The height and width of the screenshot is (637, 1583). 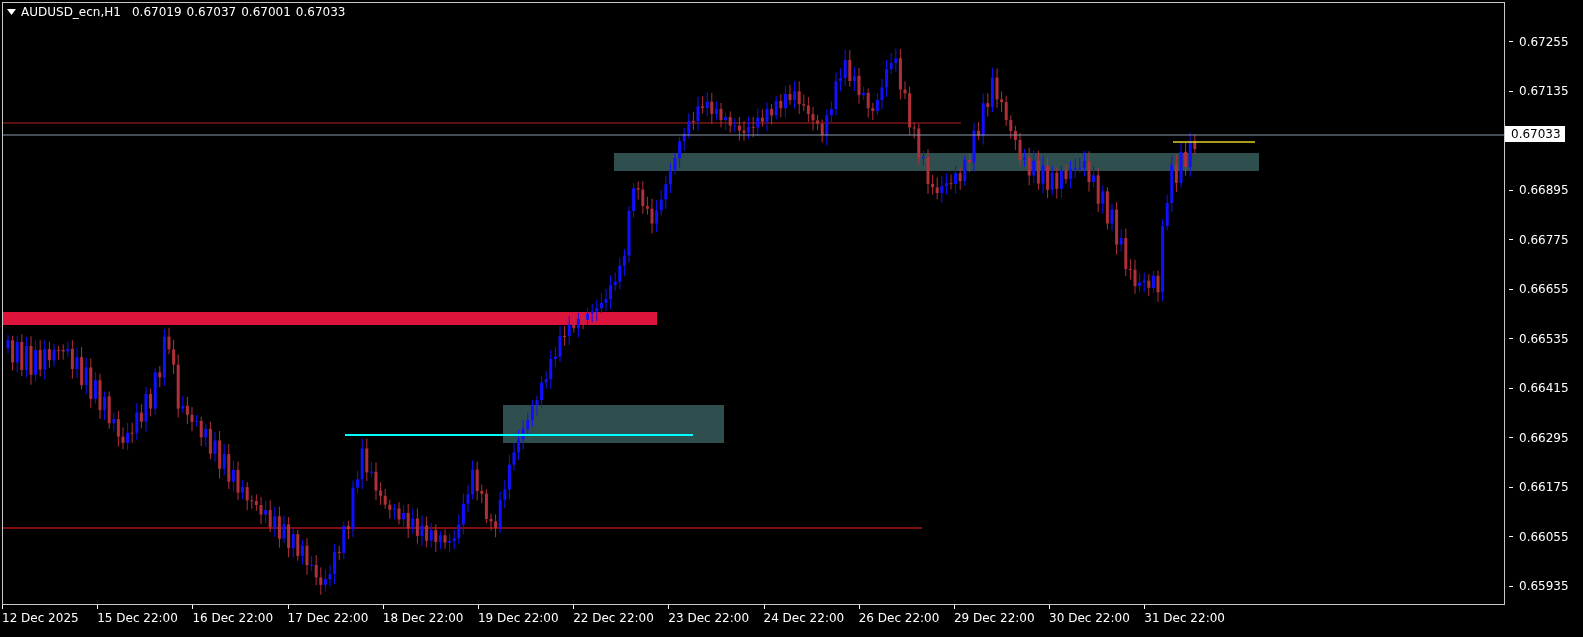 I want to click on time-label: 12 Dec 2025, so click(x=41, y=618).